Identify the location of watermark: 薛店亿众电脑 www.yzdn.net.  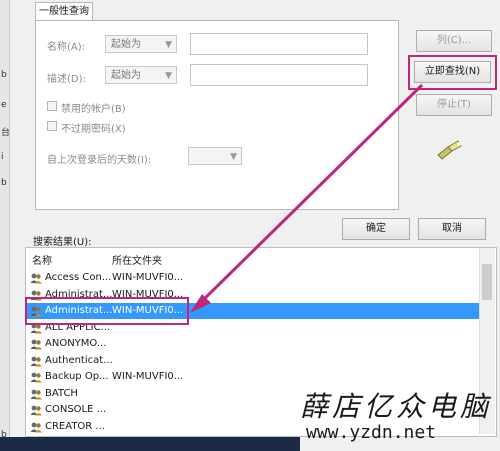
(399, 418).